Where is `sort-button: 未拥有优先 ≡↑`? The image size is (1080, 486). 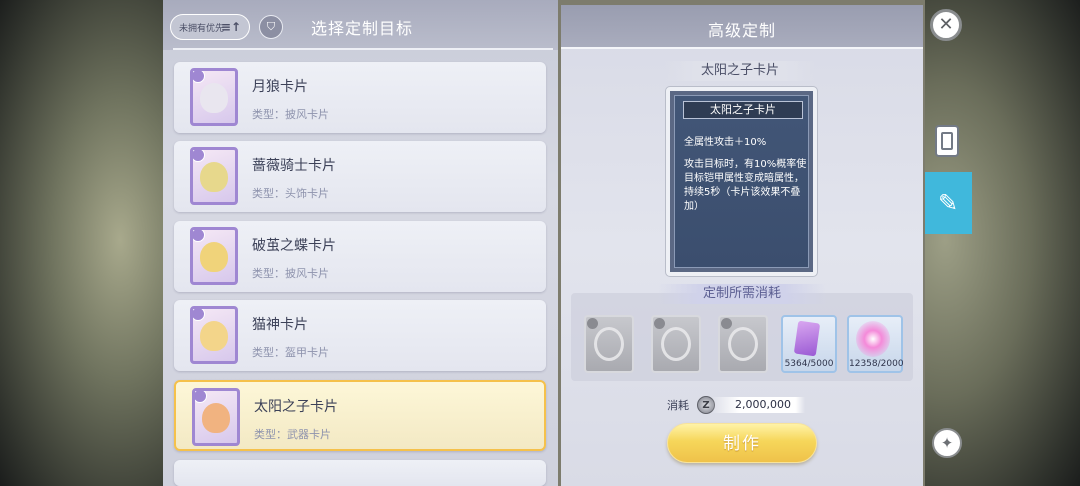
sort-button: 未拥有优先 ≡↑ is located at coordinates (210, 27).